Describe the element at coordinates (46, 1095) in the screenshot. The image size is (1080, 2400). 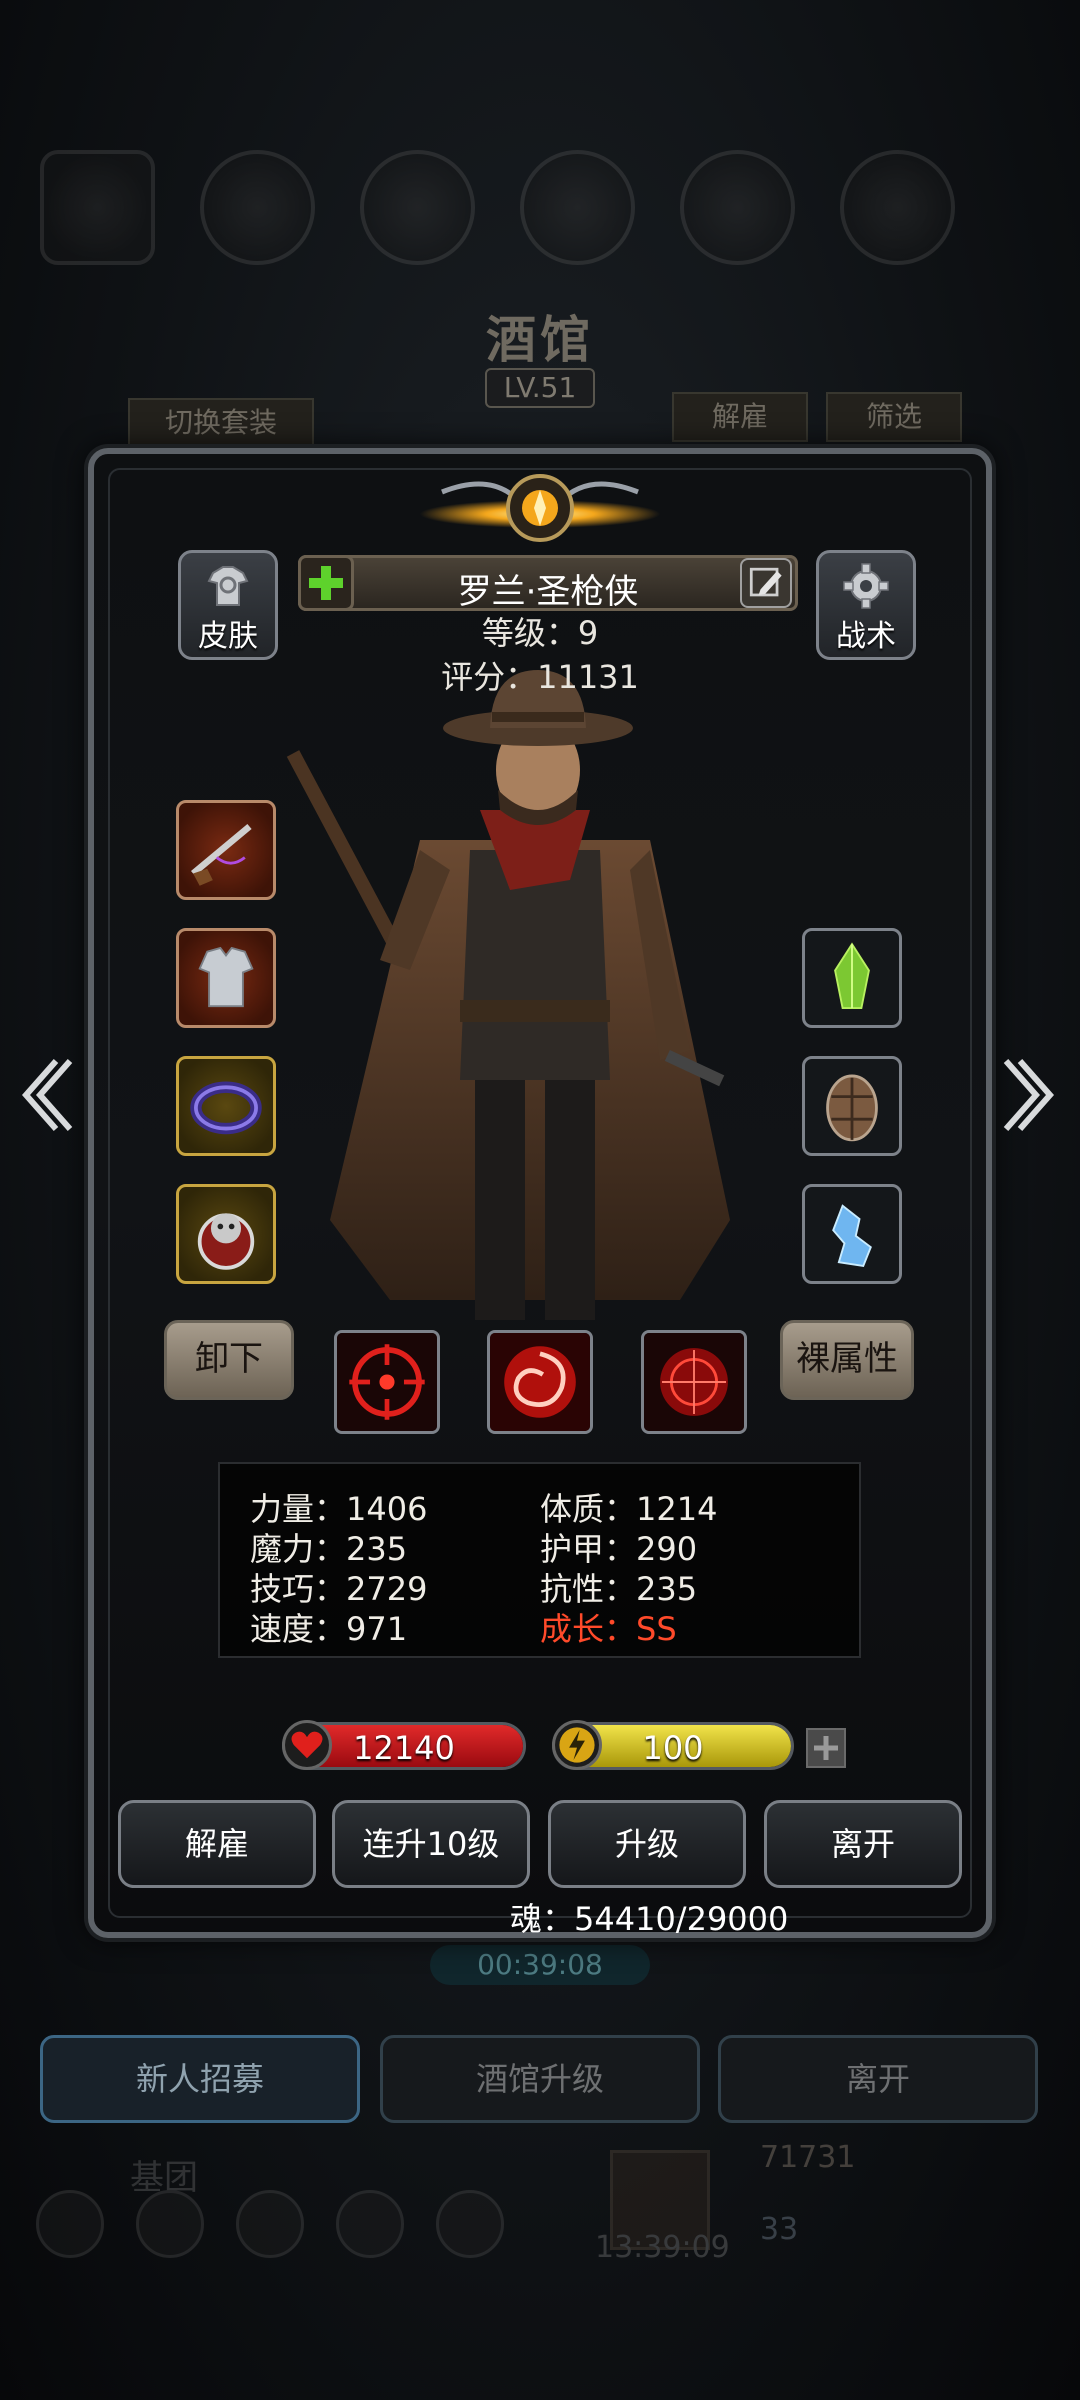
I see `previous-hero-arrow-icon` at that location.